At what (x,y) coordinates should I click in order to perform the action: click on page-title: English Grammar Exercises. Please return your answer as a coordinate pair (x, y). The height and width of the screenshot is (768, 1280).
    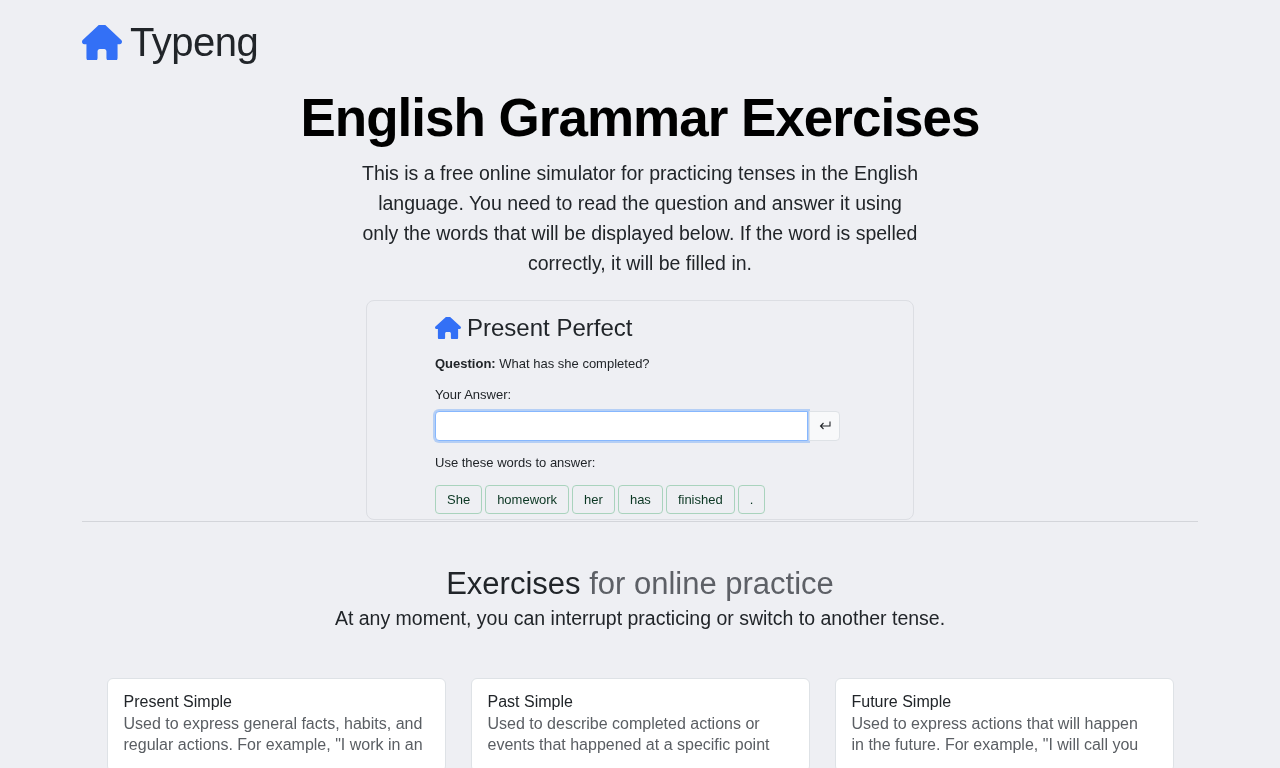
    Looking at the image, I should click on (640, 118).